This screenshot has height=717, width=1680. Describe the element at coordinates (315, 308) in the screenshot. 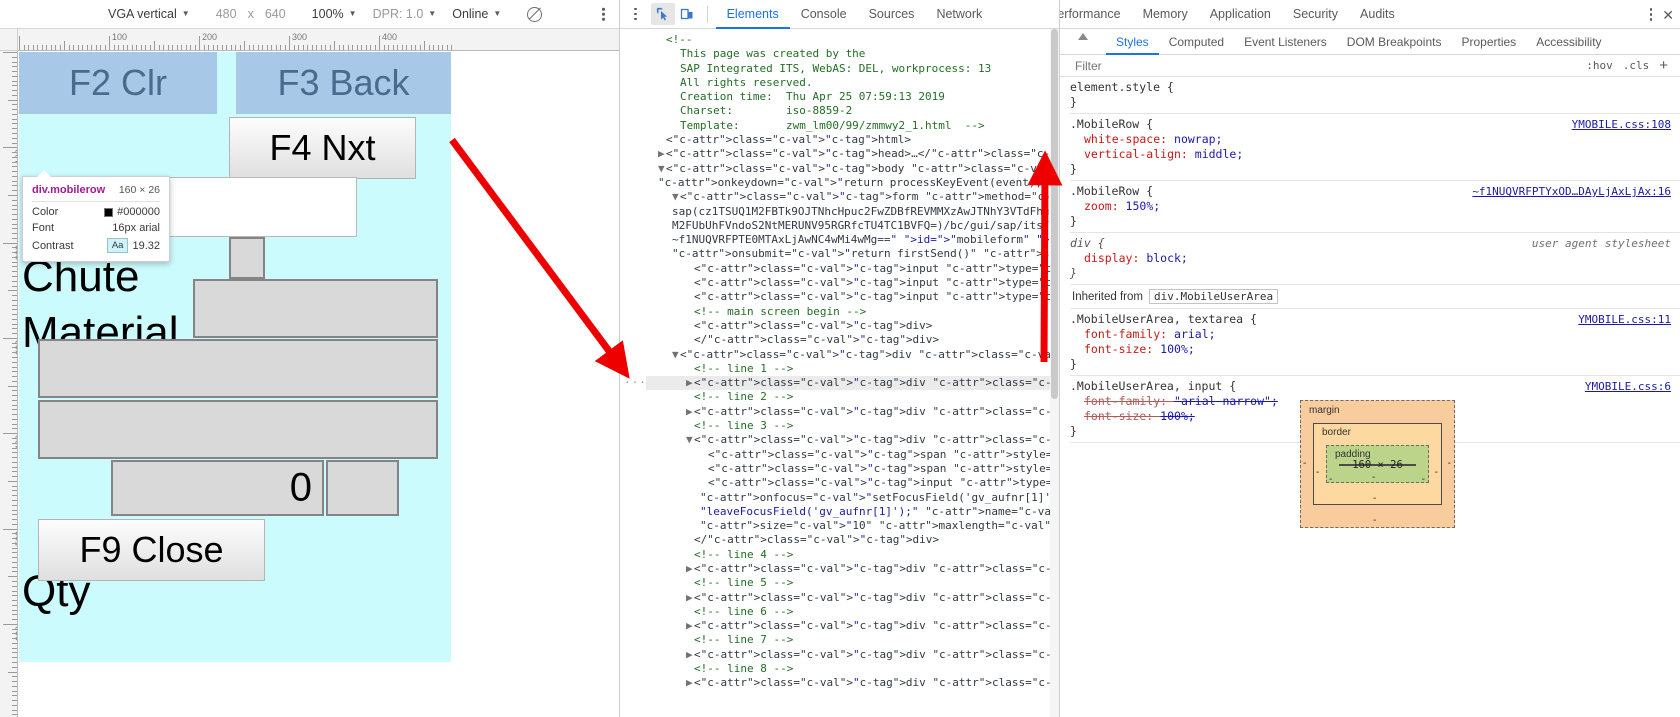

I see `material-input` at that location.